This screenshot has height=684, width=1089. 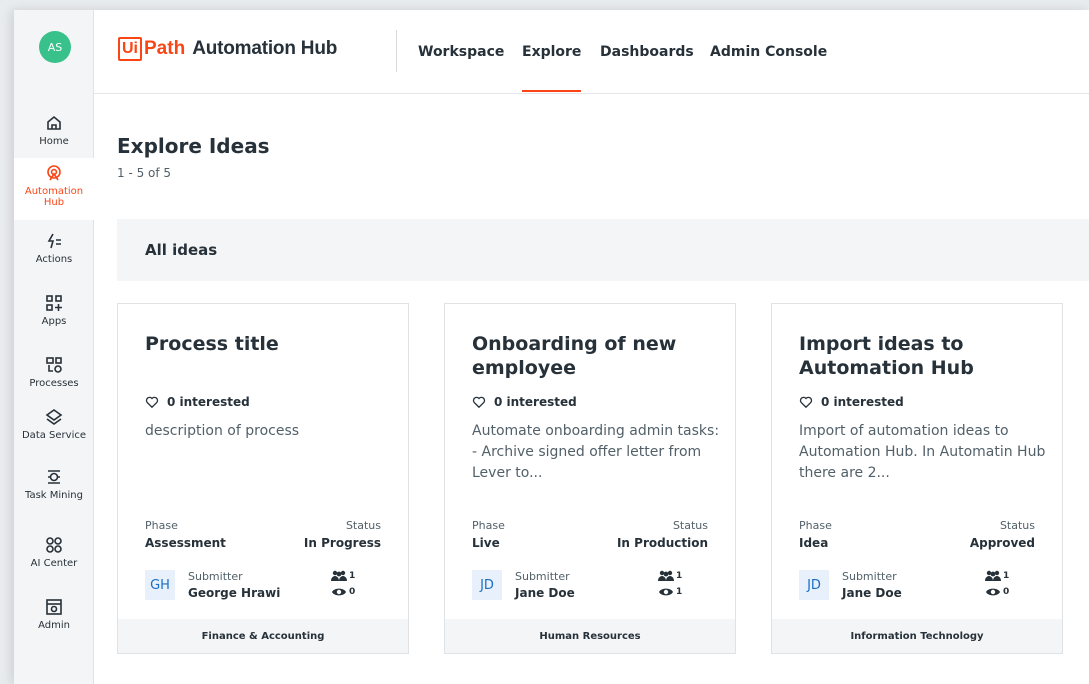 What do you see at coordinates (647, 52) in the screenshot?
I see `nav-dashboards: Dashboards` at bounding box center [647, 52].